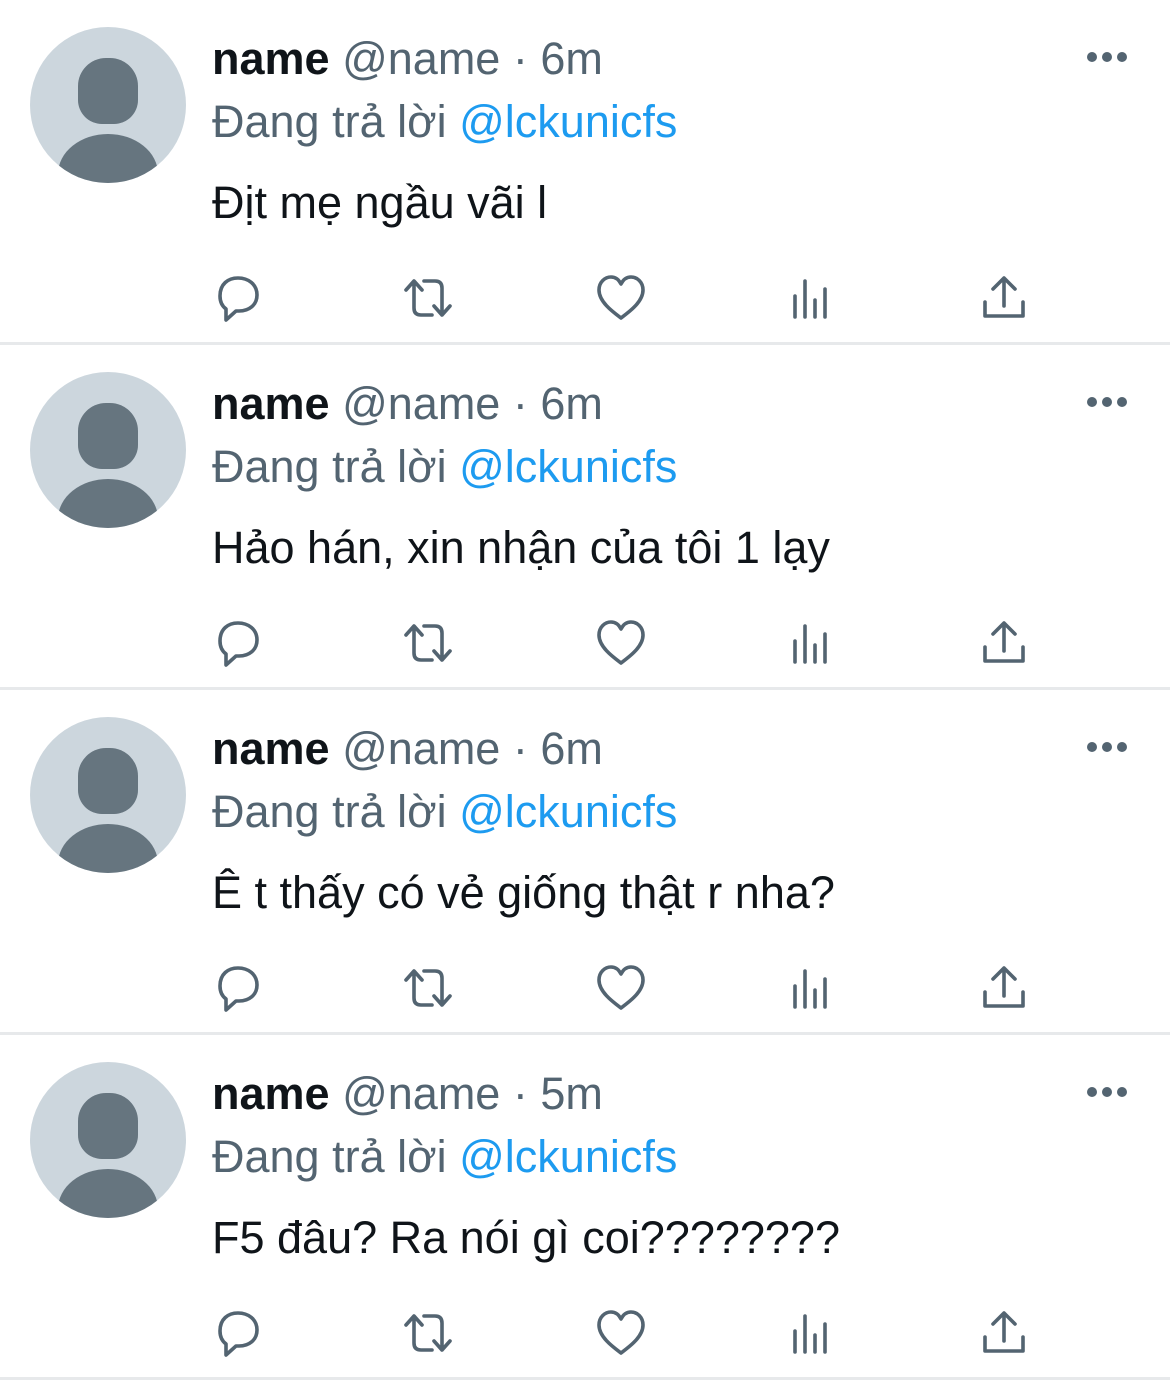 This screenshot has height=1393, width=1170. I want to click on tweet-text: Địt mẹ ngầu vãi l, so click(380, 202).